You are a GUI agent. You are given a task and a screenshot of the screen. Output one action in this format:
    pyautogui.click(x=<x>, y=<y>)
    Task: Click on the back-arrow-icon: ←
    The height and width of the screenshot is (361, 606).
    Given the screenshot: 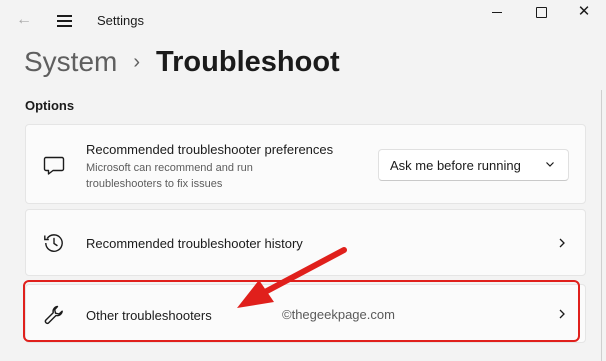 What is the action you would take?
    pyautogui.click(x=24, y=20)
    